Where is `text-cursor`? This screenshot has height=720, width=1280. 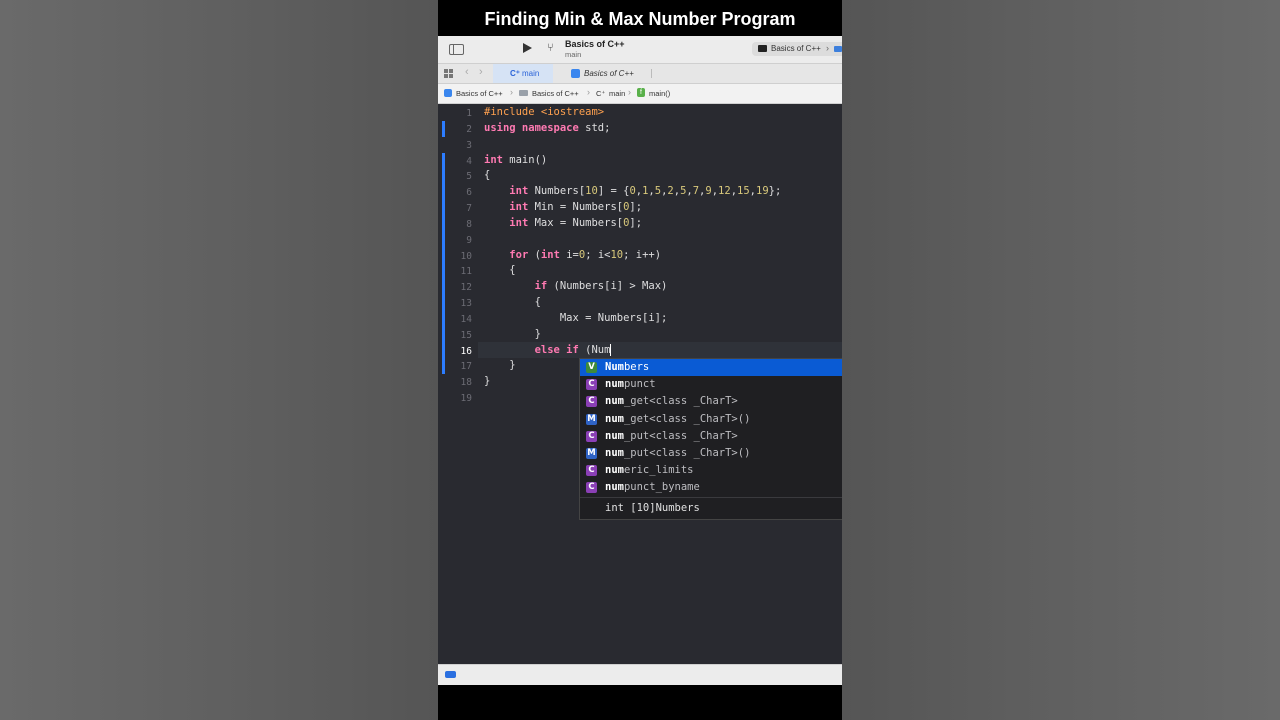 text-cursor is located at coordinates (611, 349).